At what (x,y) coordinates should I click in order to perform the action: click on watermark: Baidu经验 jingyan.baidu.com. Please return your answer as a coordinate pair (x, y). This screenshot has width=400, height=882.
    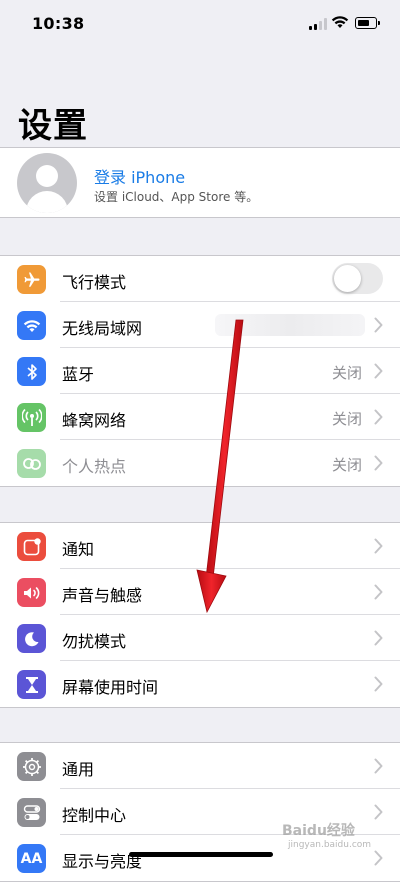
    Looking at the image, I should click on (326, 835).